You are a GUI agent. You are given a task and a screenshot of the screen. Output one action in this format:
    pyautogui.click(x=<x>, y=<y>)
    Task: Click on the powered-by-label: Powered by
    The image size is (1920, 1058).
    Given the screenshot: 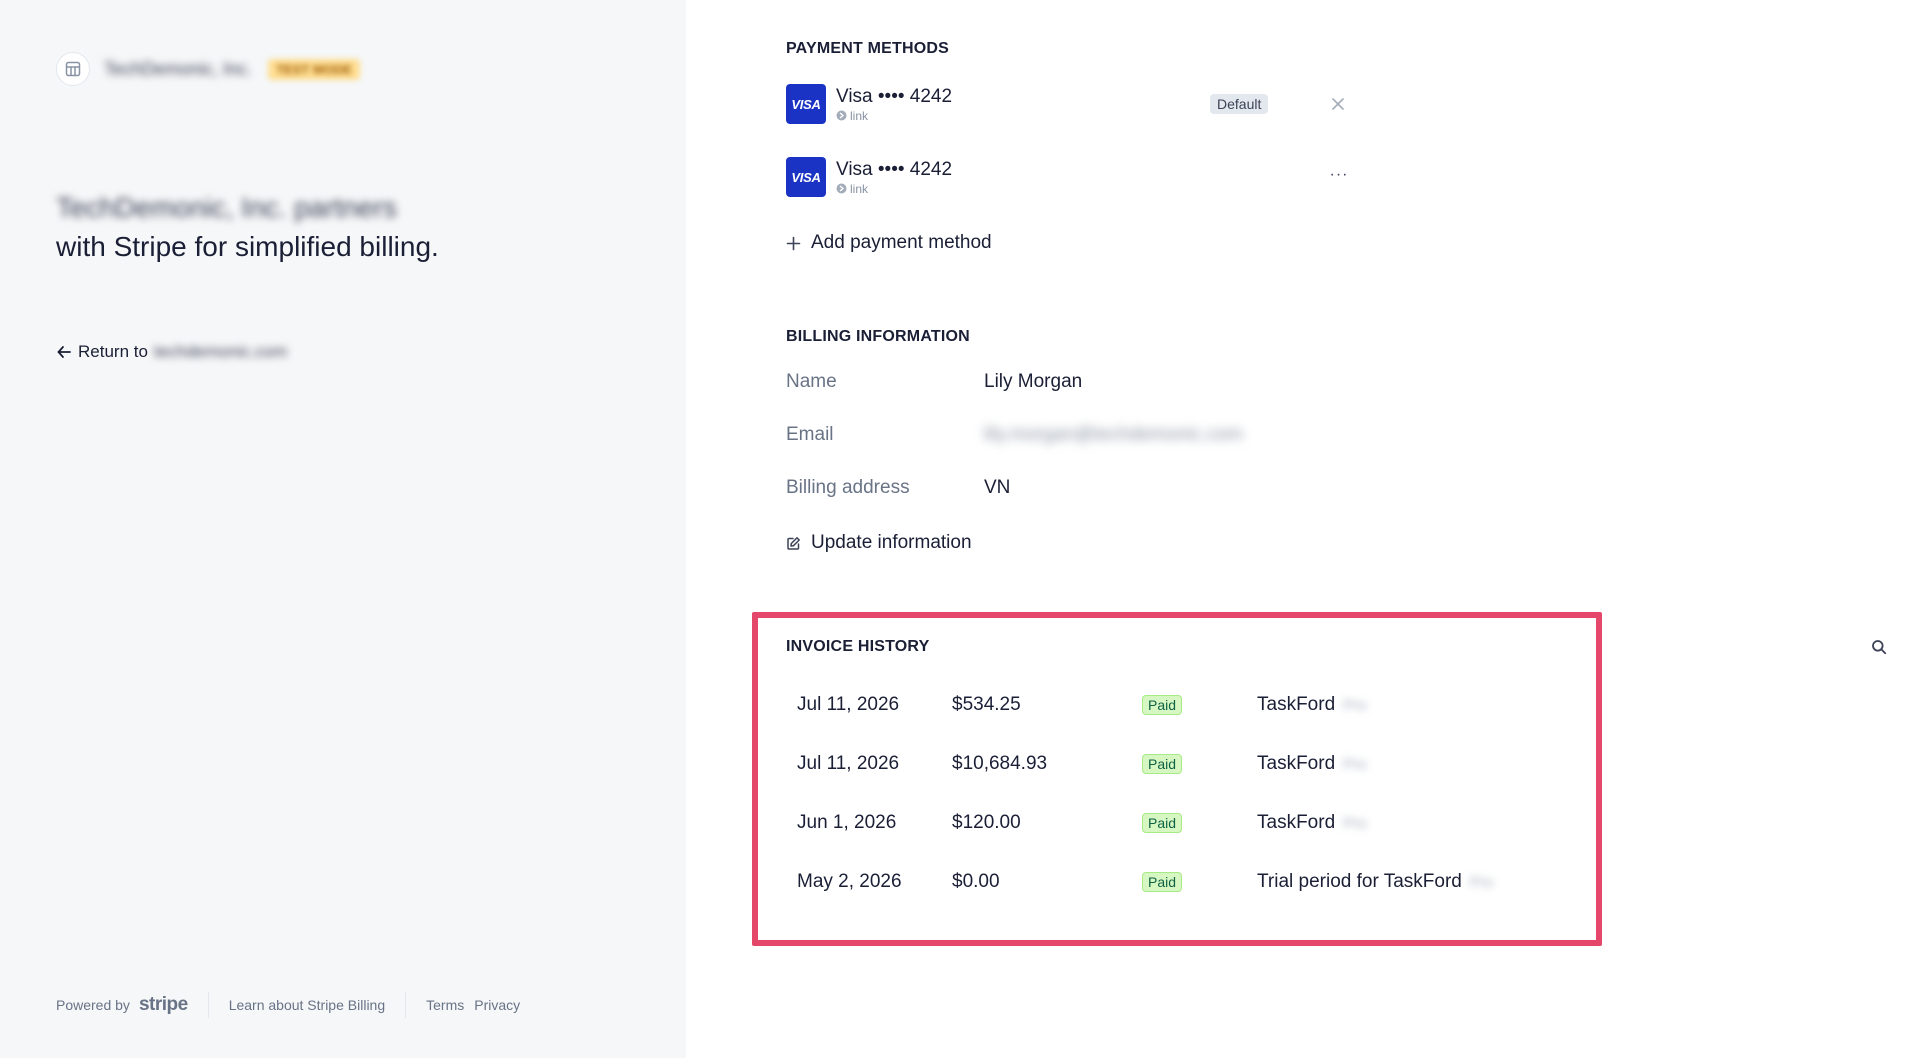 What is the action you would take?
    pyautogui.click(x=93, y=1005)
    